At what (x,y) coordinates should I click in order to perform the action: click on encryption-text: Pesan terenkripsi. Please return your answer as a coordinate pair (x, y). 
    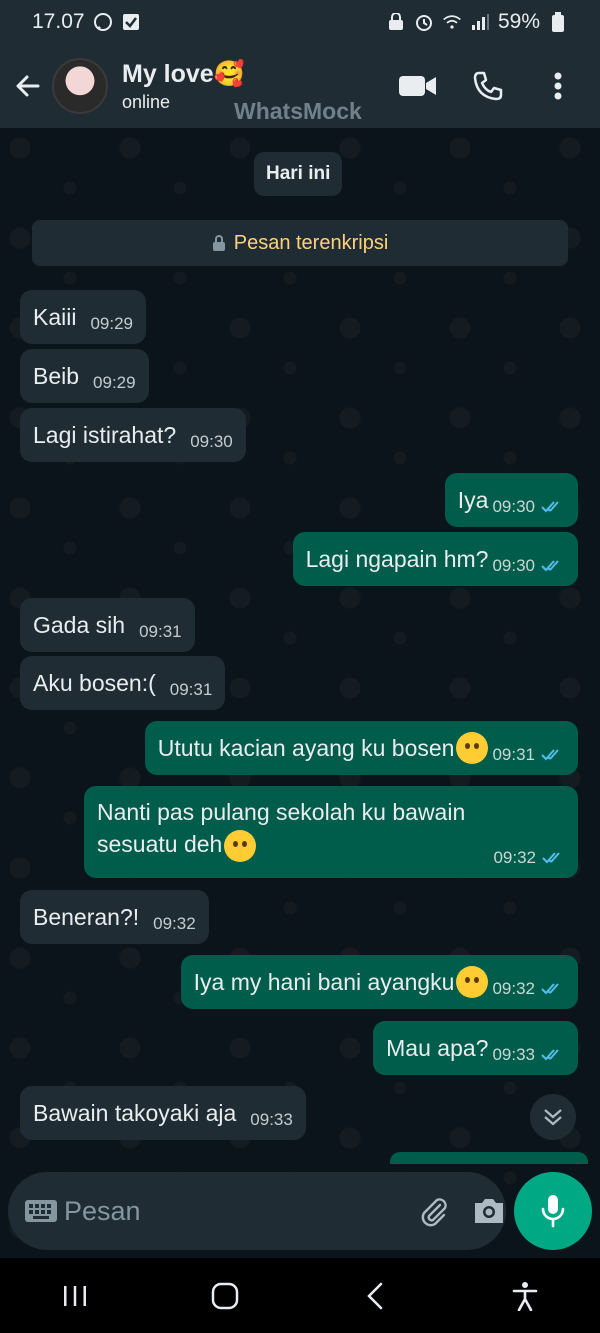
    Looking at the image, I should click on (311, 242).